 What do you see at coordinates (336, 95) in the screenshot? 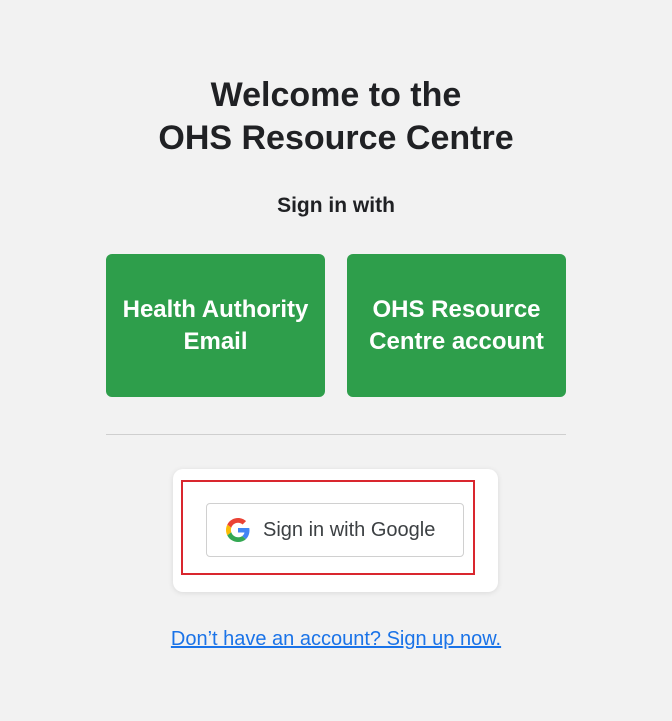
I see `page-title-line-1: Welcome to the` at bounding box center [336, 95].